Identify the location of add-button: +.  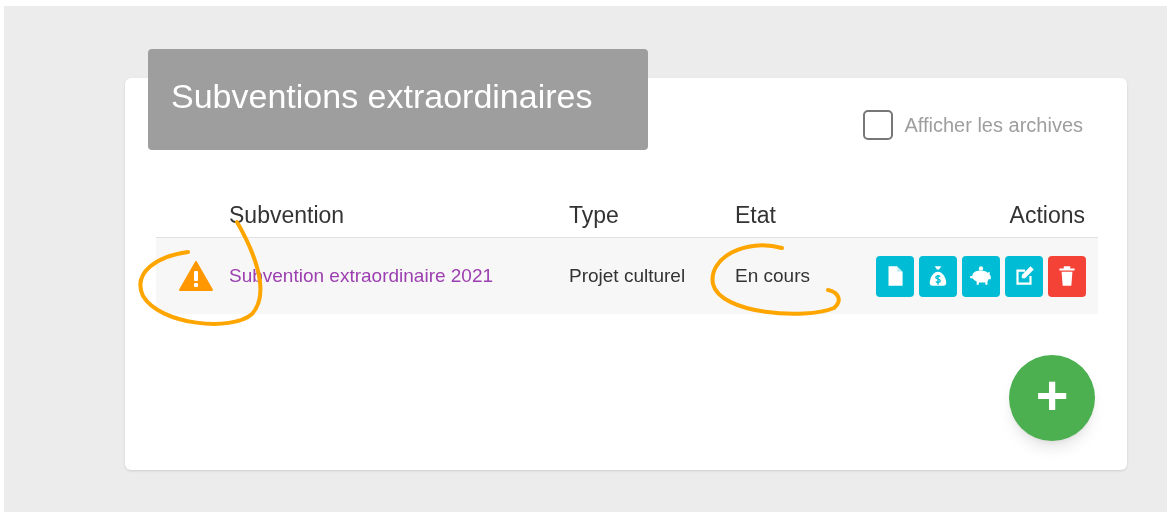
(1052, 398).